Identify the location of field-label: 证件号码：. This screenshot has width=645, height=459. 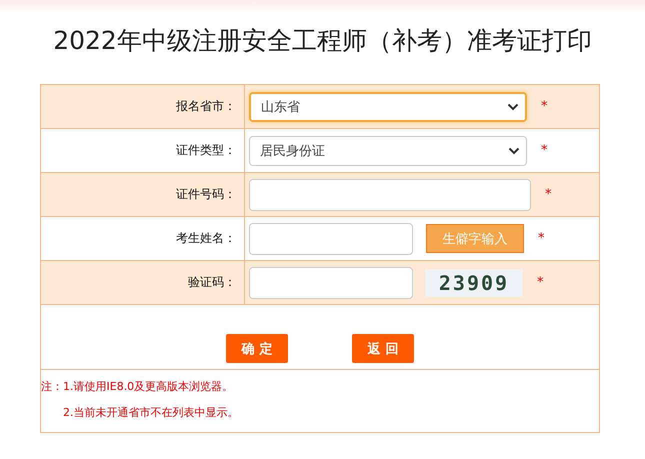
(206, 194).